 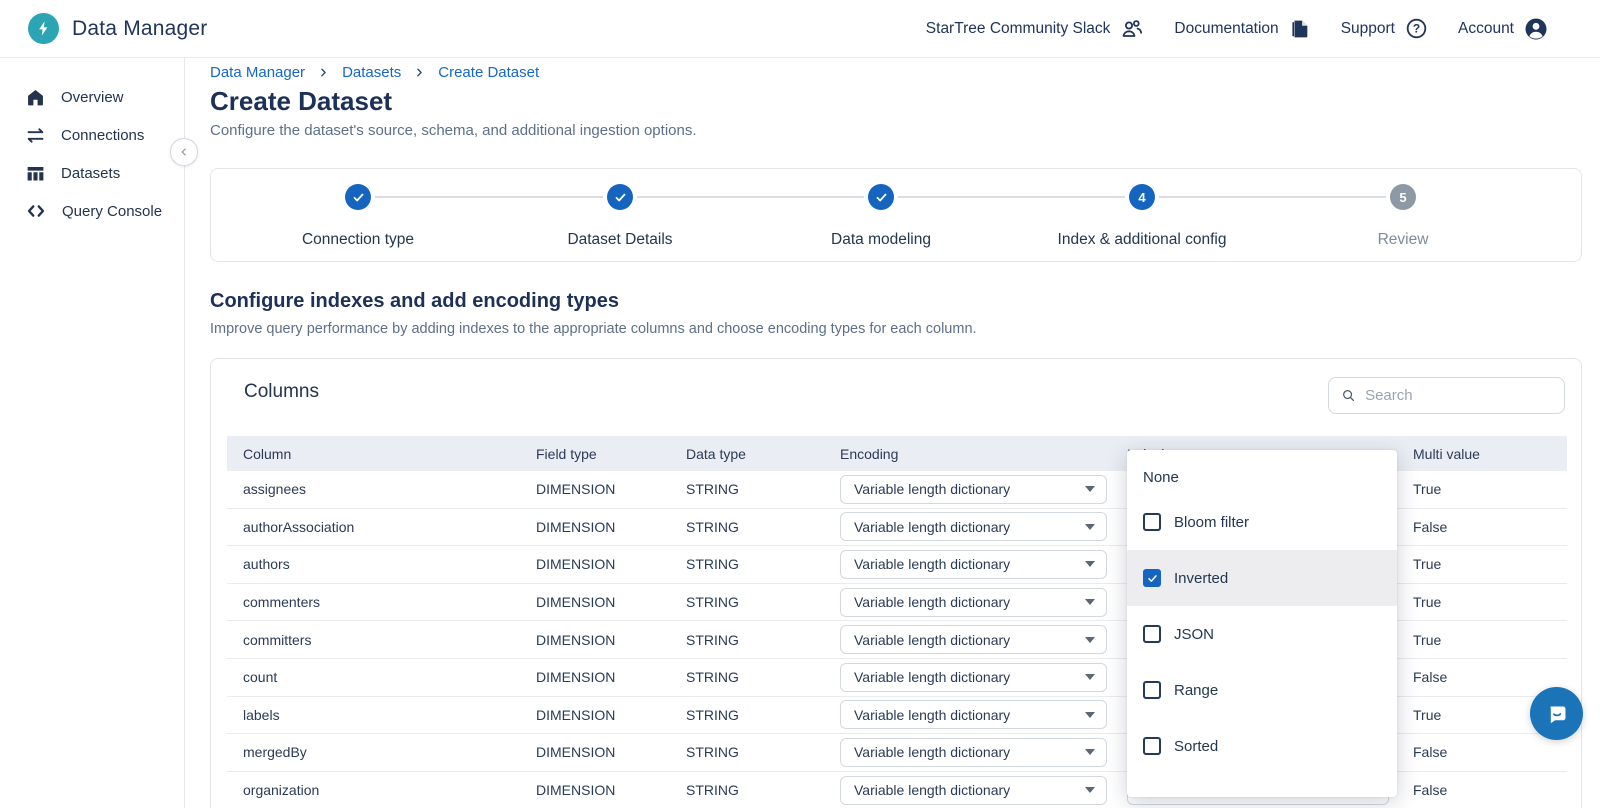 I want to click on document-icon, so click(x=1300, y=29).